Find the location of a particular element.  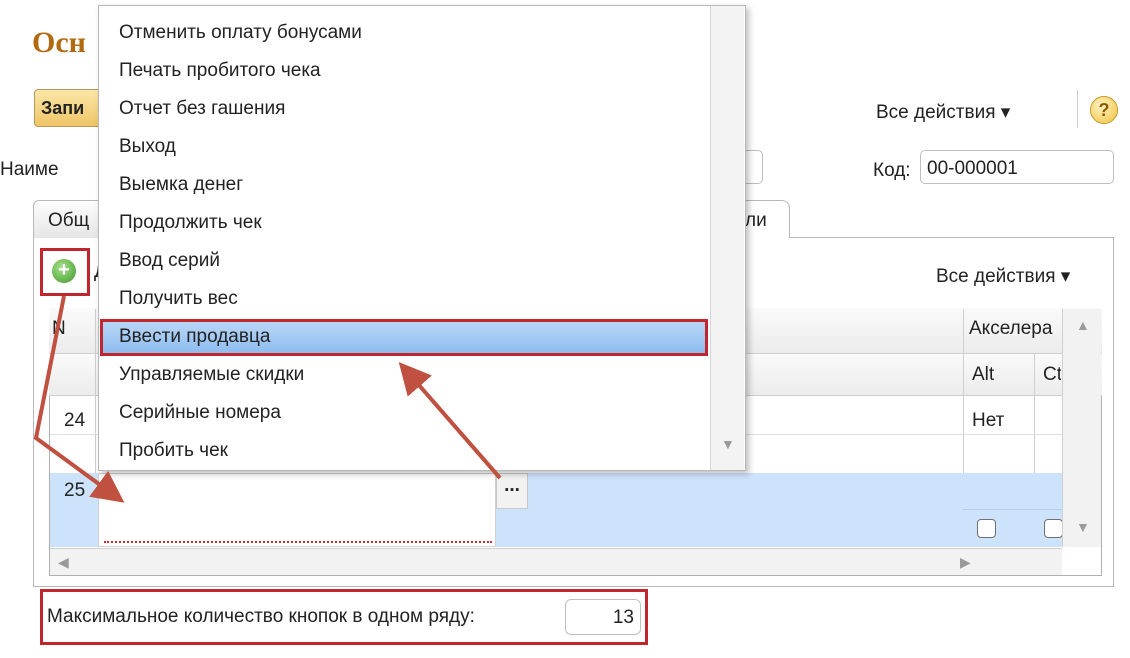

annotation-arrows is located at coordinates (267, 399).